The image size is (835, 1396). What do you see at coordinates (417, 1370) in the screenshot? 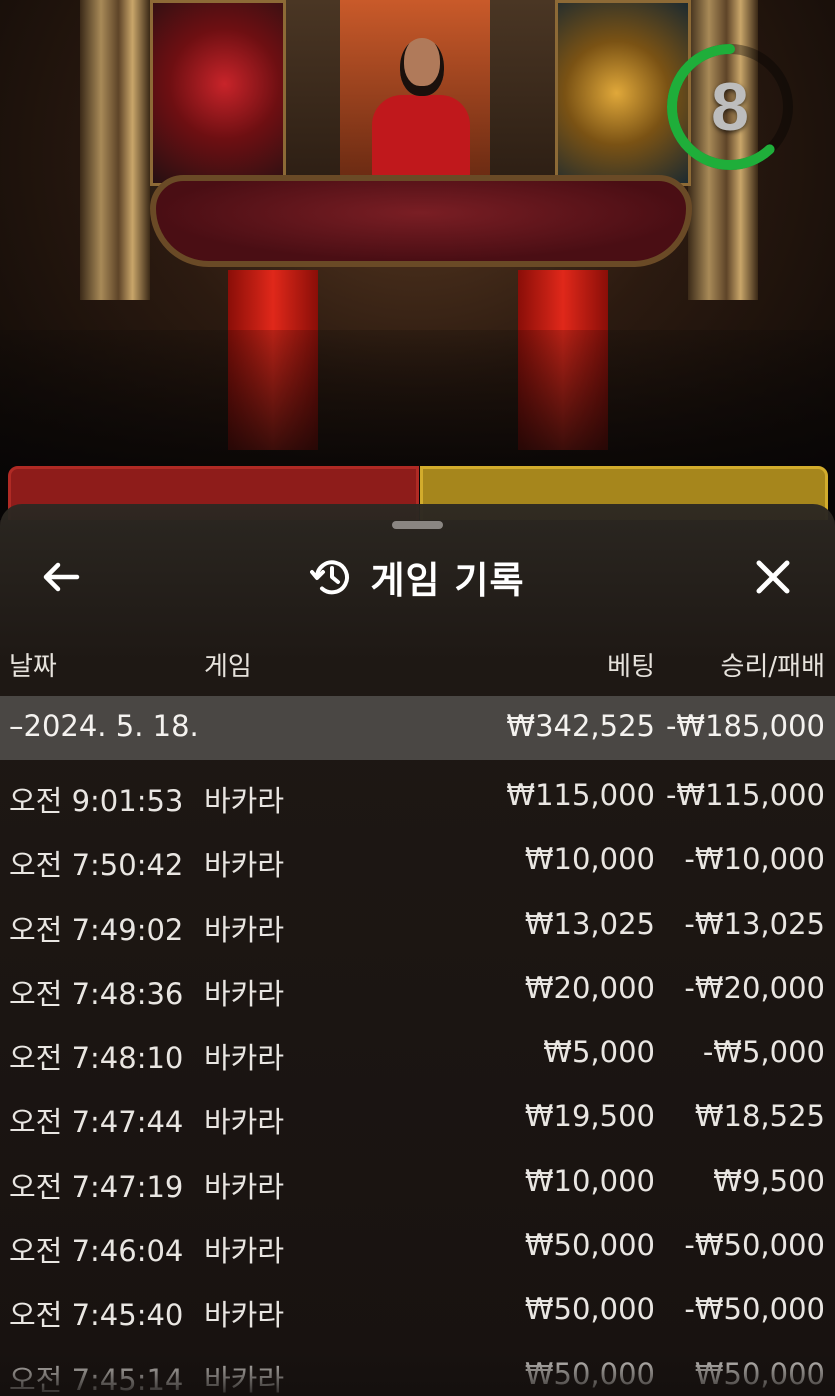
I see `history-row: 오전 7:45:14 바카라 ₩50,000 ₩50,000` at bounding box center [417, 1370].